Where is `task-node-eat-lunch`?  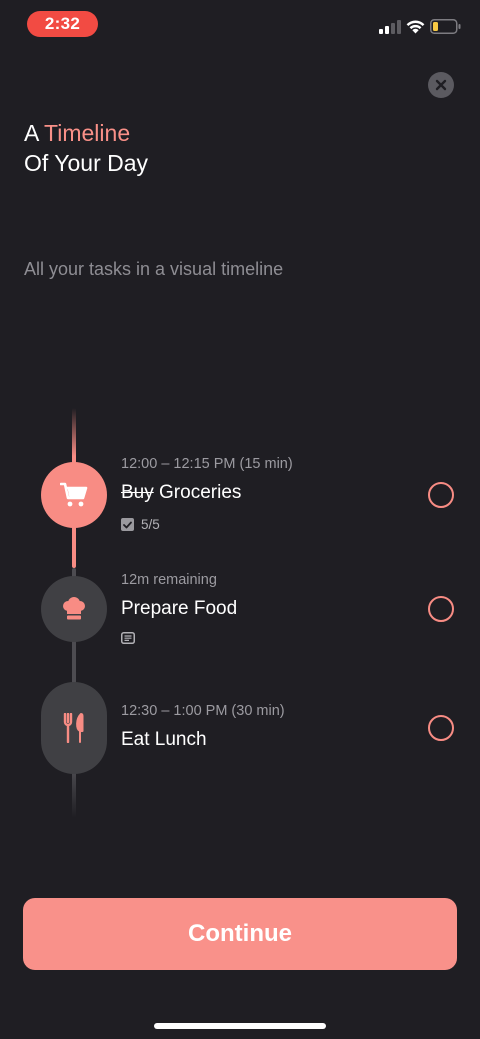 task-node-eat-lunch is located at coordinates (74, 728).